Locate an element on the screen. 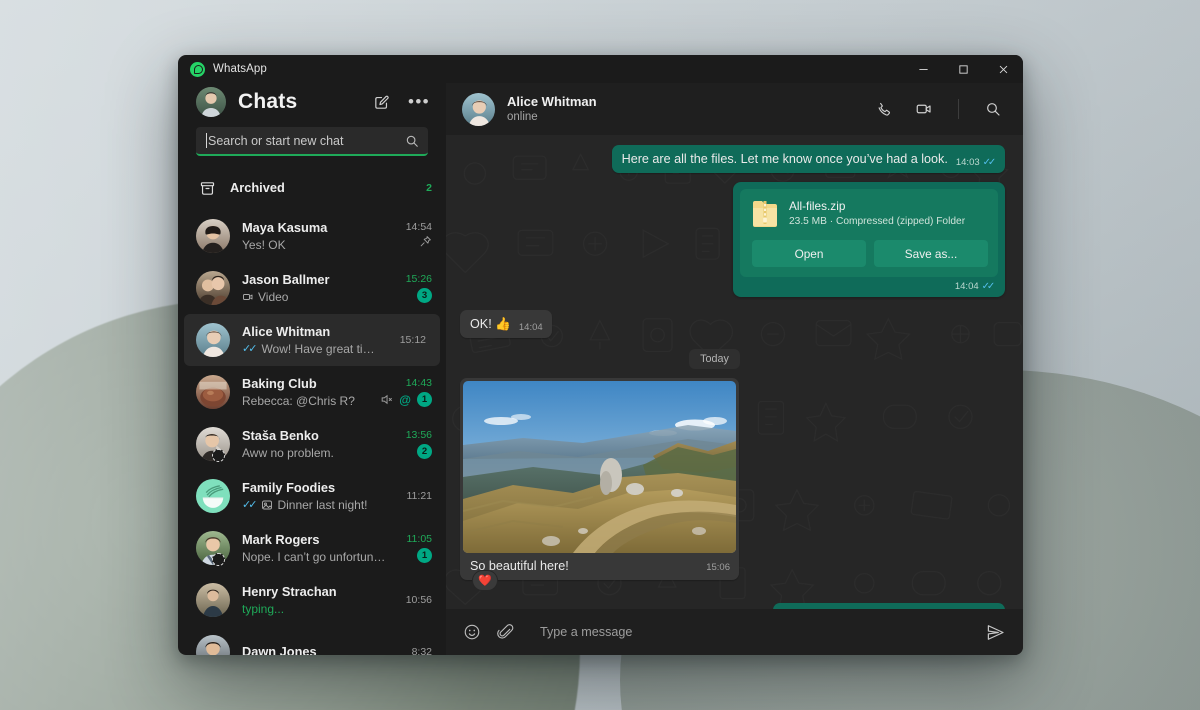 The image size is (1200, 710). video-icon is located at coordinates (248, 297).